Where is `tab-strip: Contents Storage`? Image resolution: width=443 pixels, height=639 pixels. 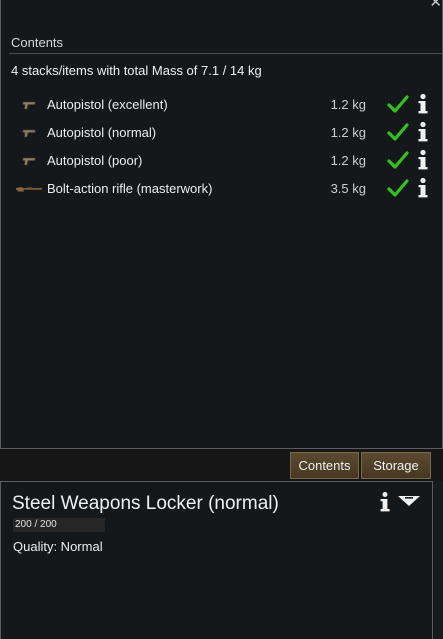 tab-strip: Contents Storage is located at coordinates (221, 465).